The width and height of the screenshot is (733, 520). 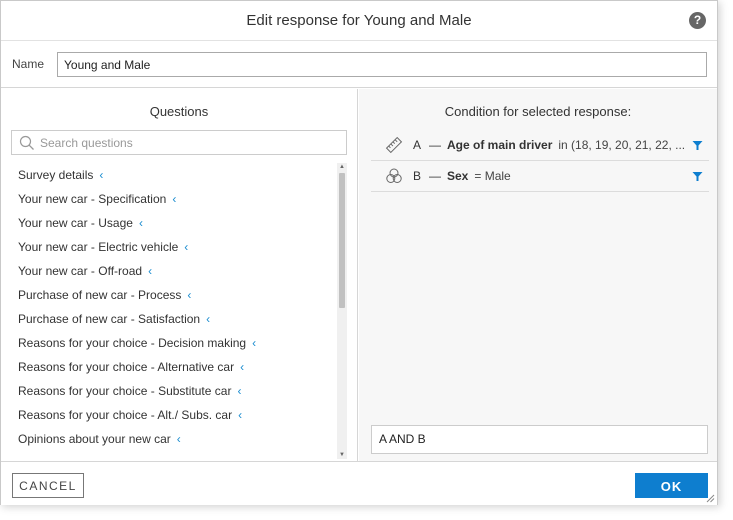 I want to click on scroll-thumb, so click(x=342, y=240).